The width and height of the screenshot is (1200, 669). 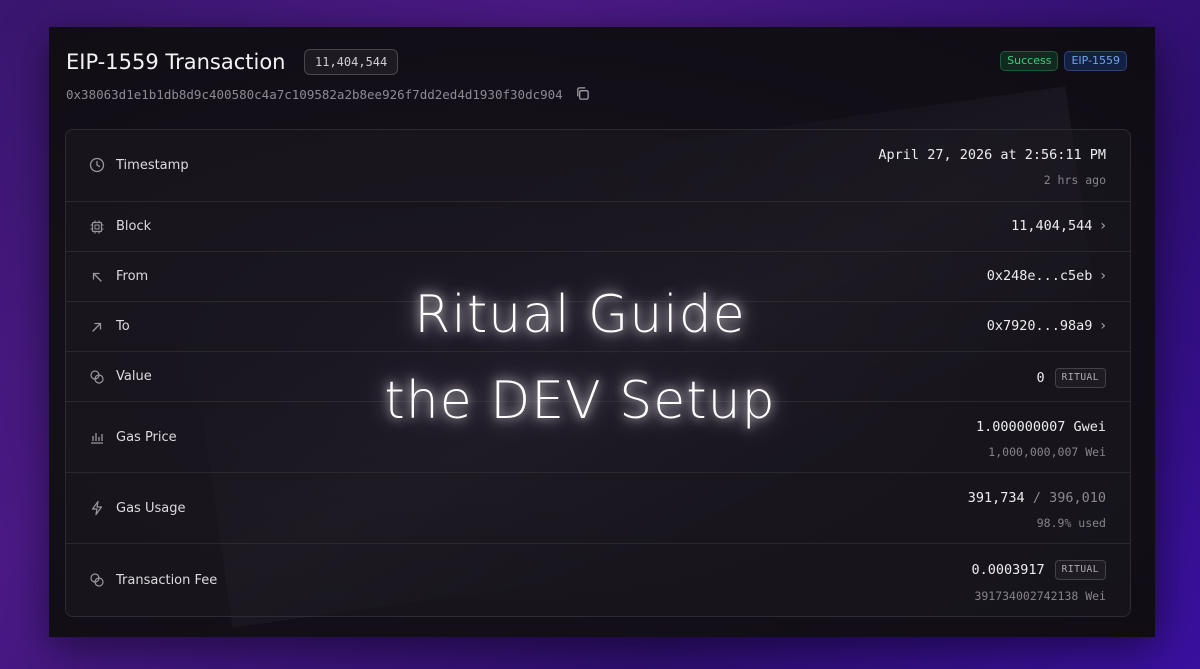 I want to click on row-label: From, so click(x=132, y=276).